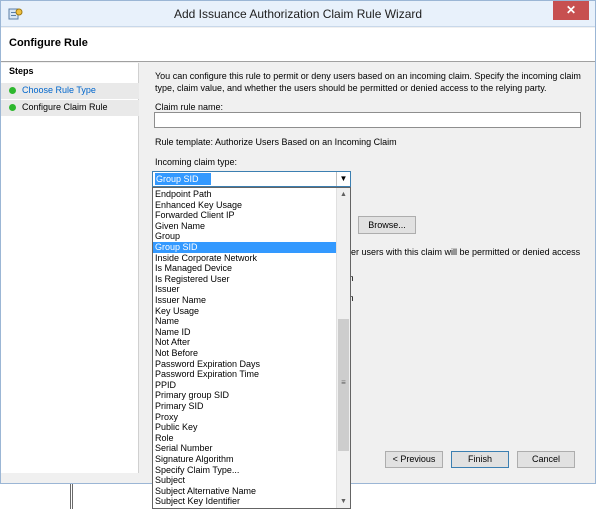 The image size is (596, 509). I want to click on step-choose-rule-type: Choose Rule Type, so click(70, 91).